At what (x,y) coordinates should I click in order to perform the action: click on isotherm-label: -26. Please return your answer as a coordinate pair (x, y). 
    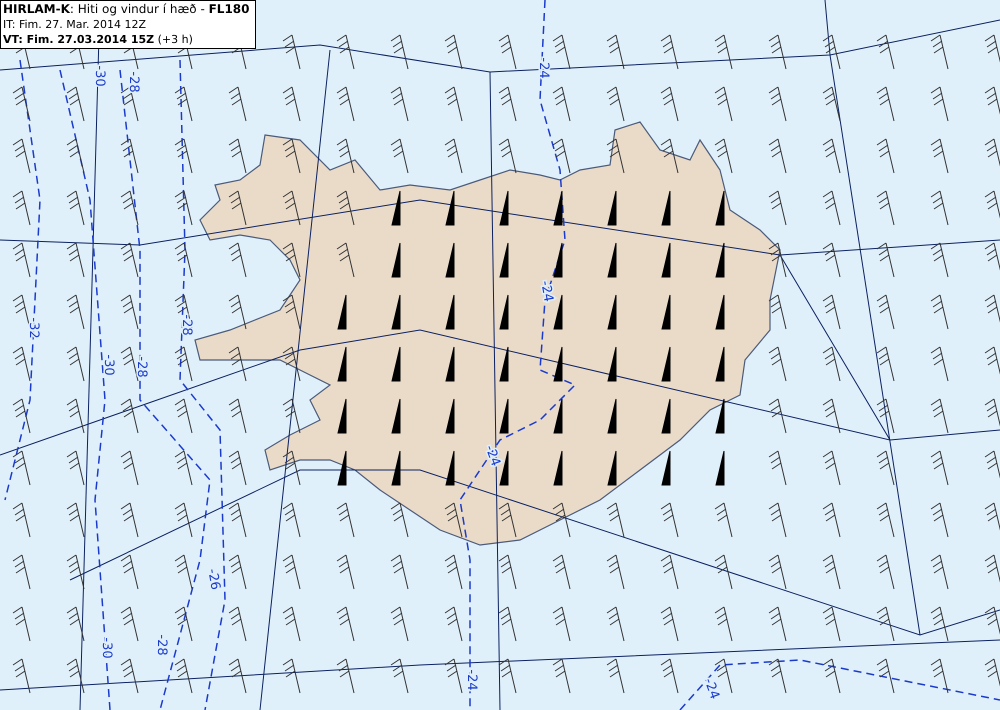
    Looking at the image, I should click on (213, 580).